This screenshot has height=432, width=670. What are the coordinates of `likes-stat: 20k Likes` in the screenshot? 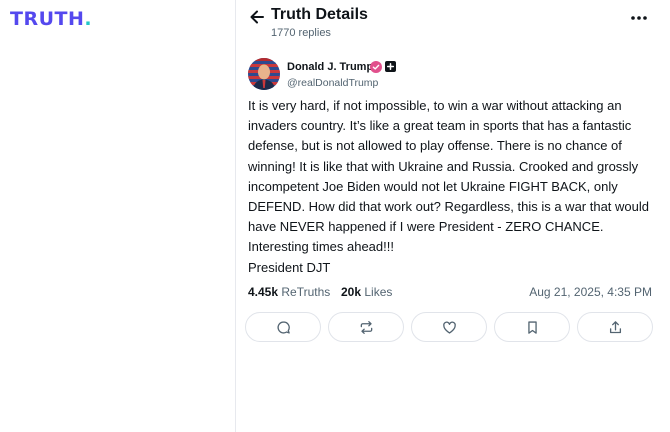 It's located at (366, 292).